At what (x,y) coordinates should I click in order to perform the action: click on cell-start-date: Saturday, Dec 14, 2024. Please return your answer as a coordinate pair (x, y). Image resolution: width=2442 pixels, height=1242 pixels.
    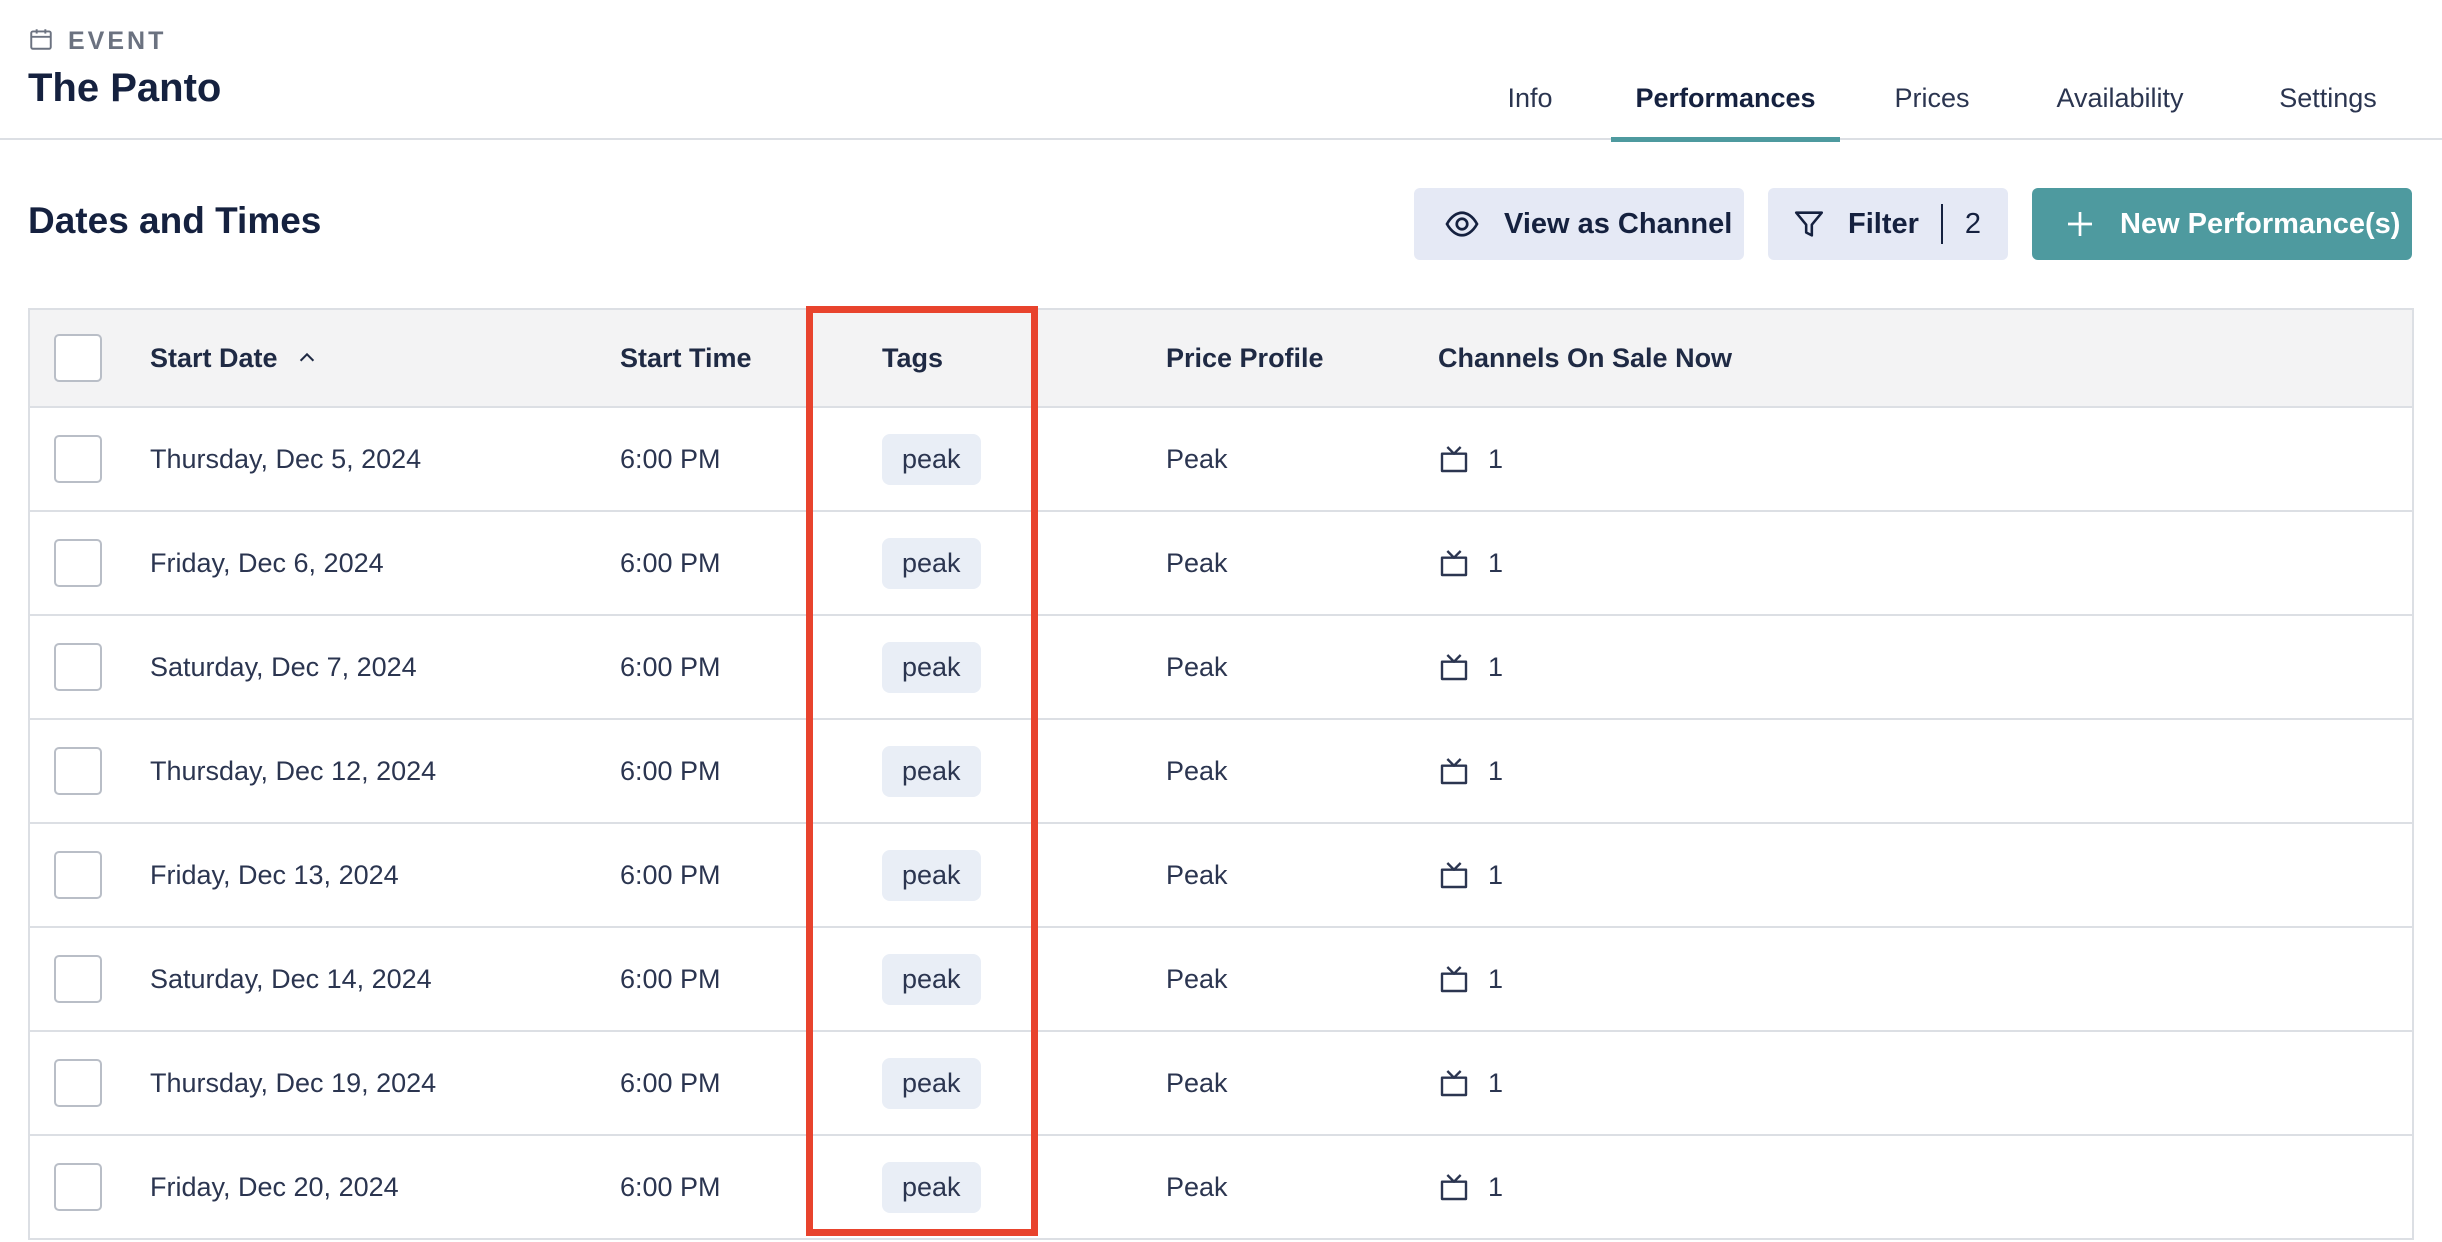
    Looking at the image, I should click on (291, 978).